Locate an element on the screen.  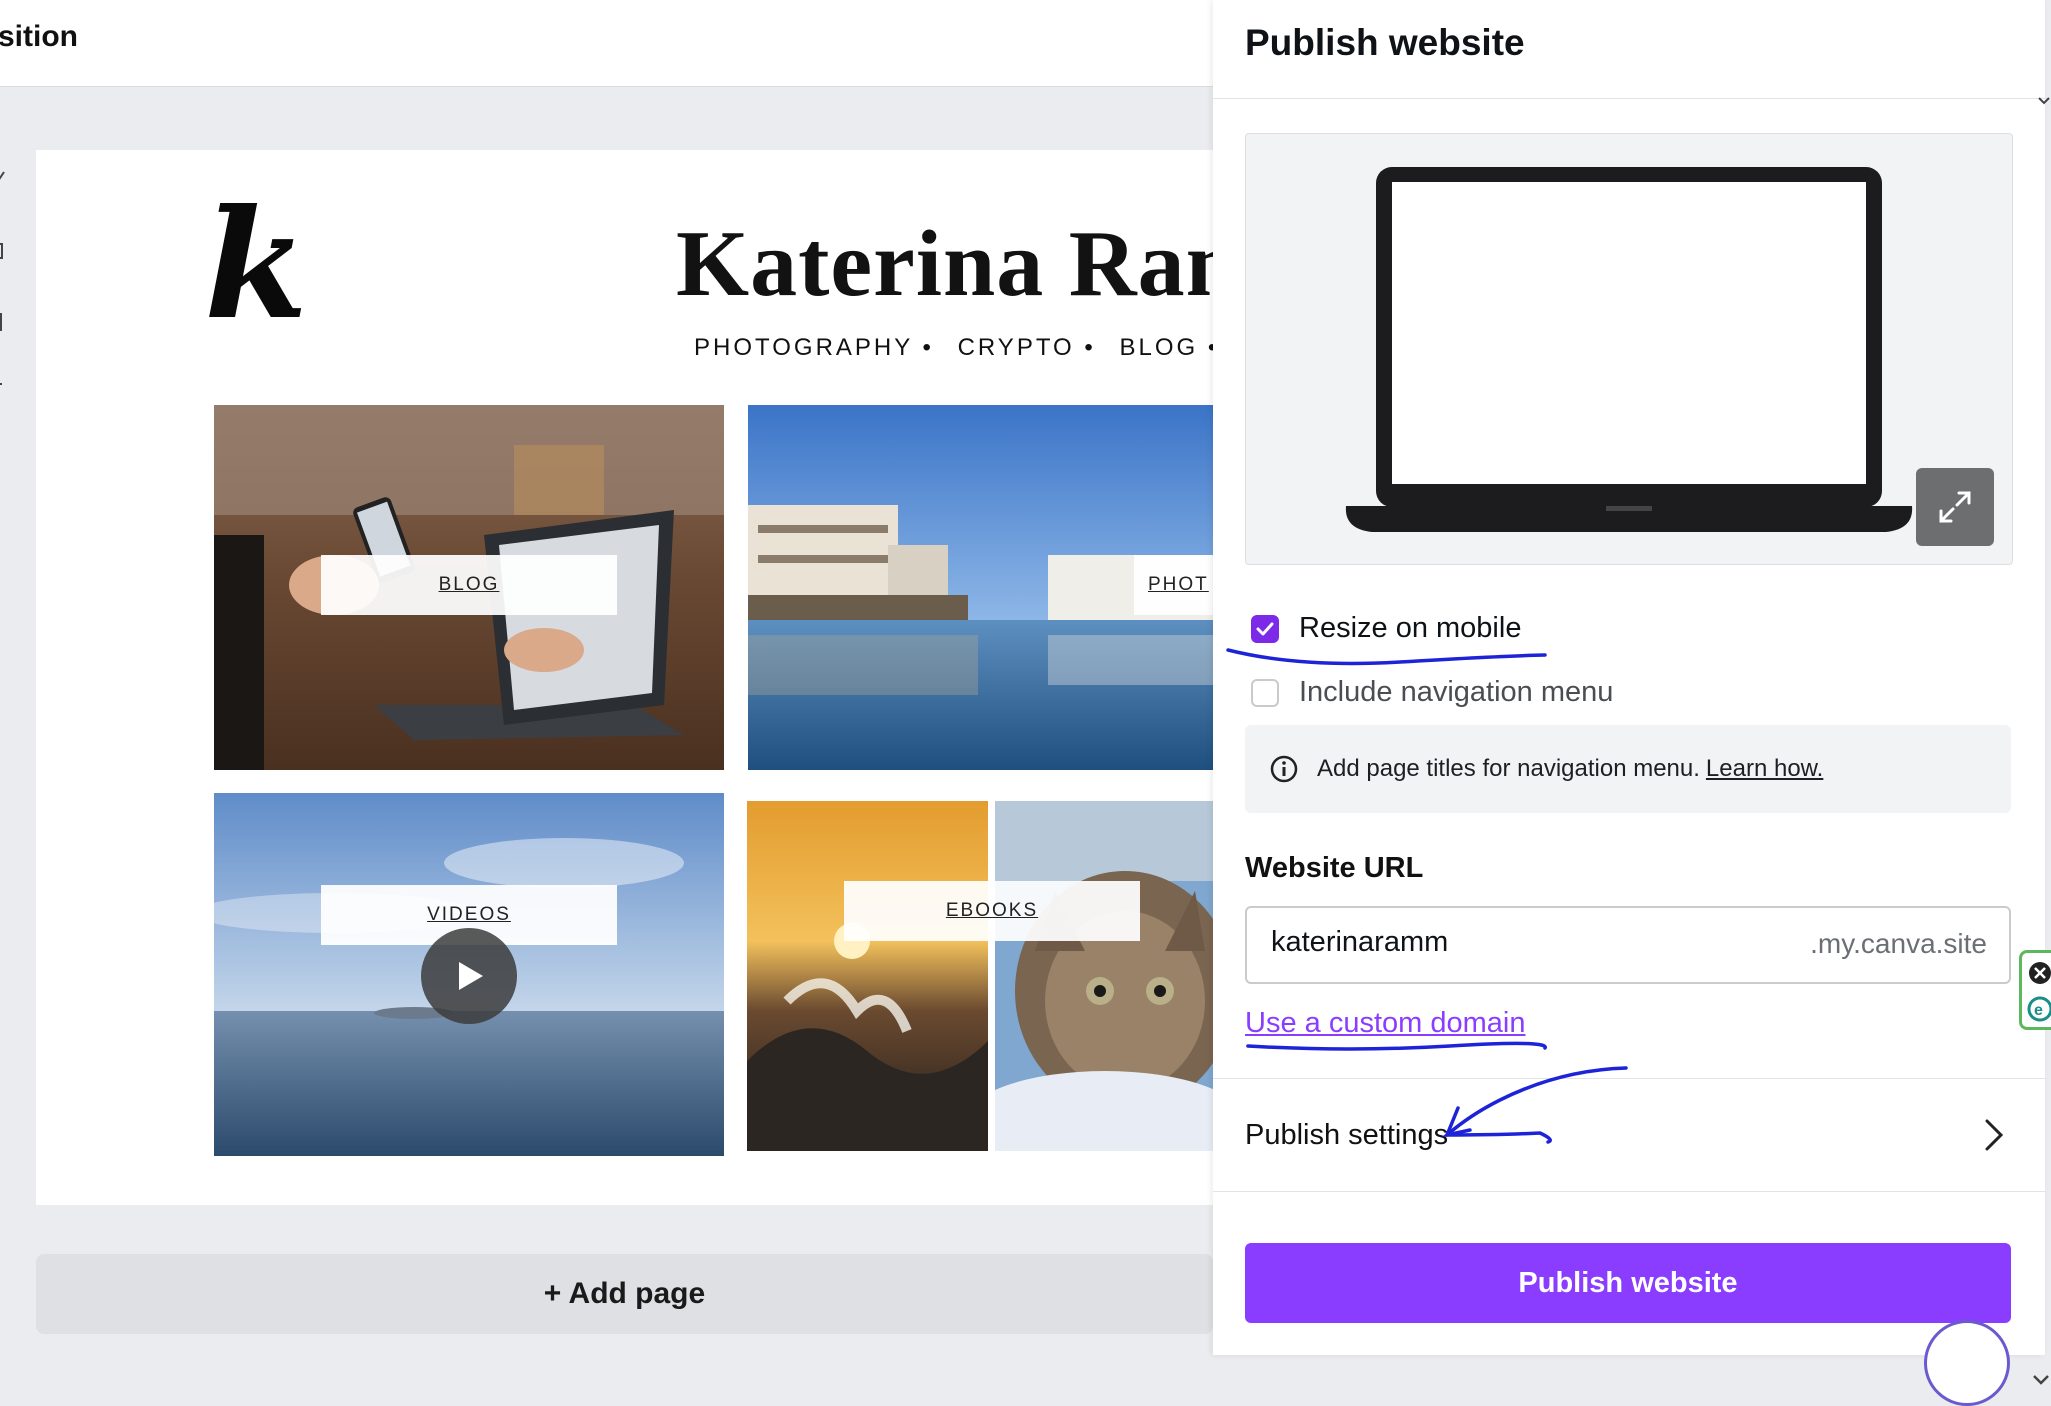
kitten-tile is located at coordinates (1104, 976).